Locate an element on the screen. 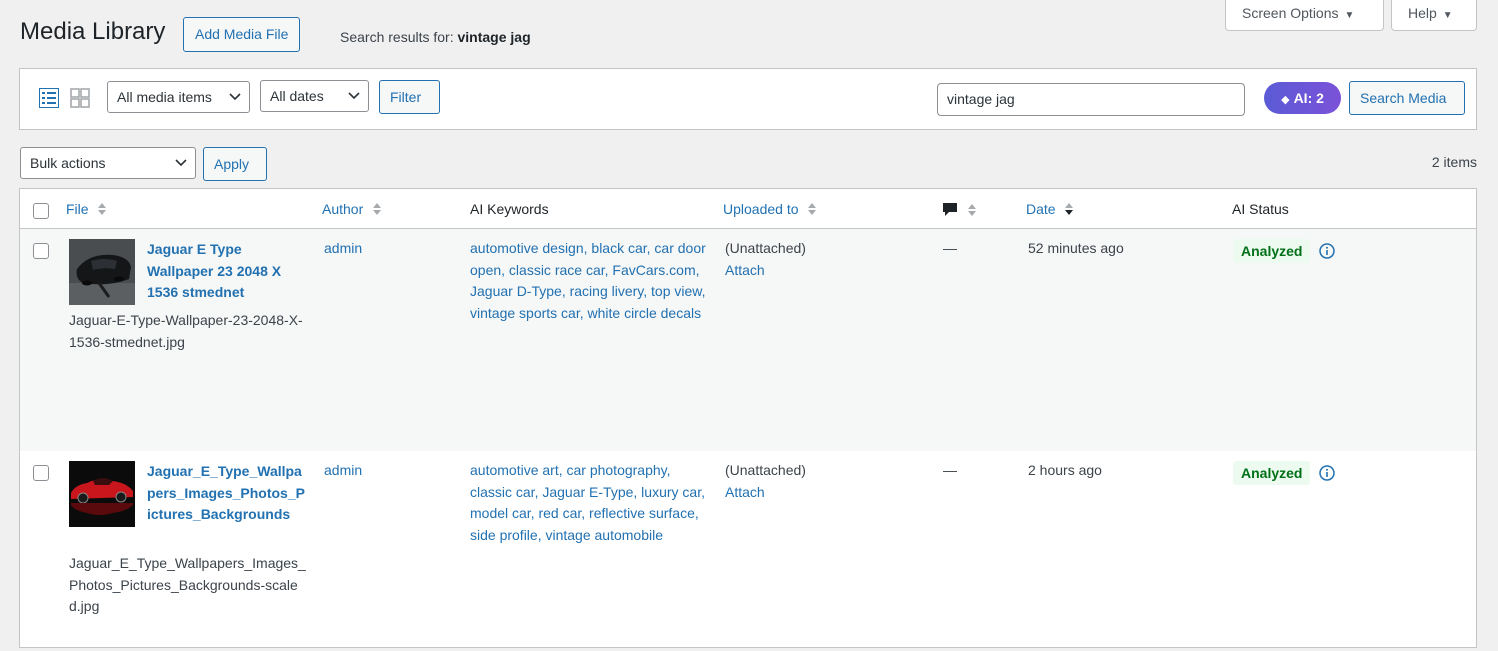 Image resolution: width=1498 pixels, height=651 pixels. column-author: Author is located at coordinates (352, 209).